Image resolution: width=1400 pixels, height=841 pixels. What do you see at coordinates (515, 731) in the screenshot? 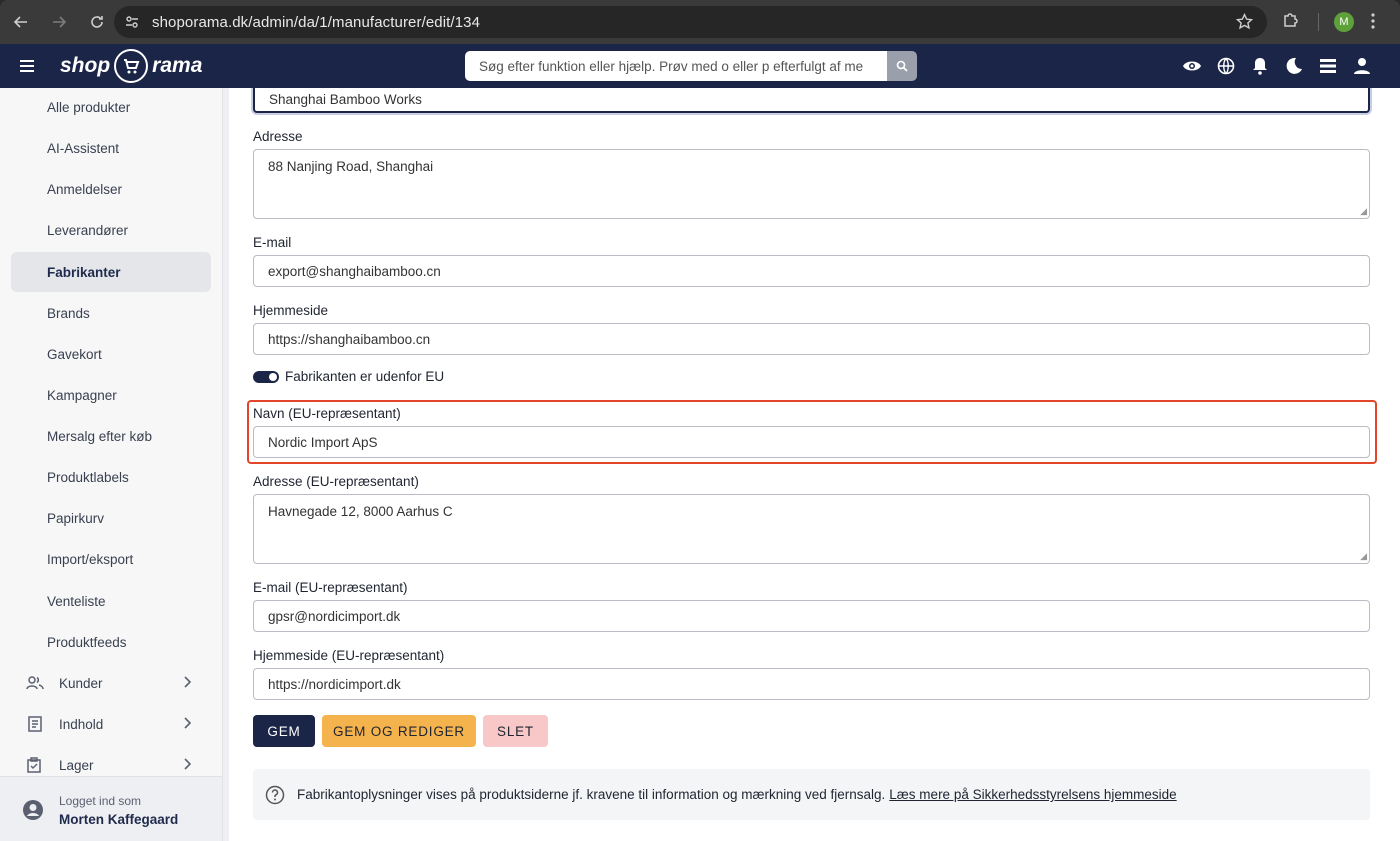
I see `delete-button: SLET` at bounding box center [515, 731].